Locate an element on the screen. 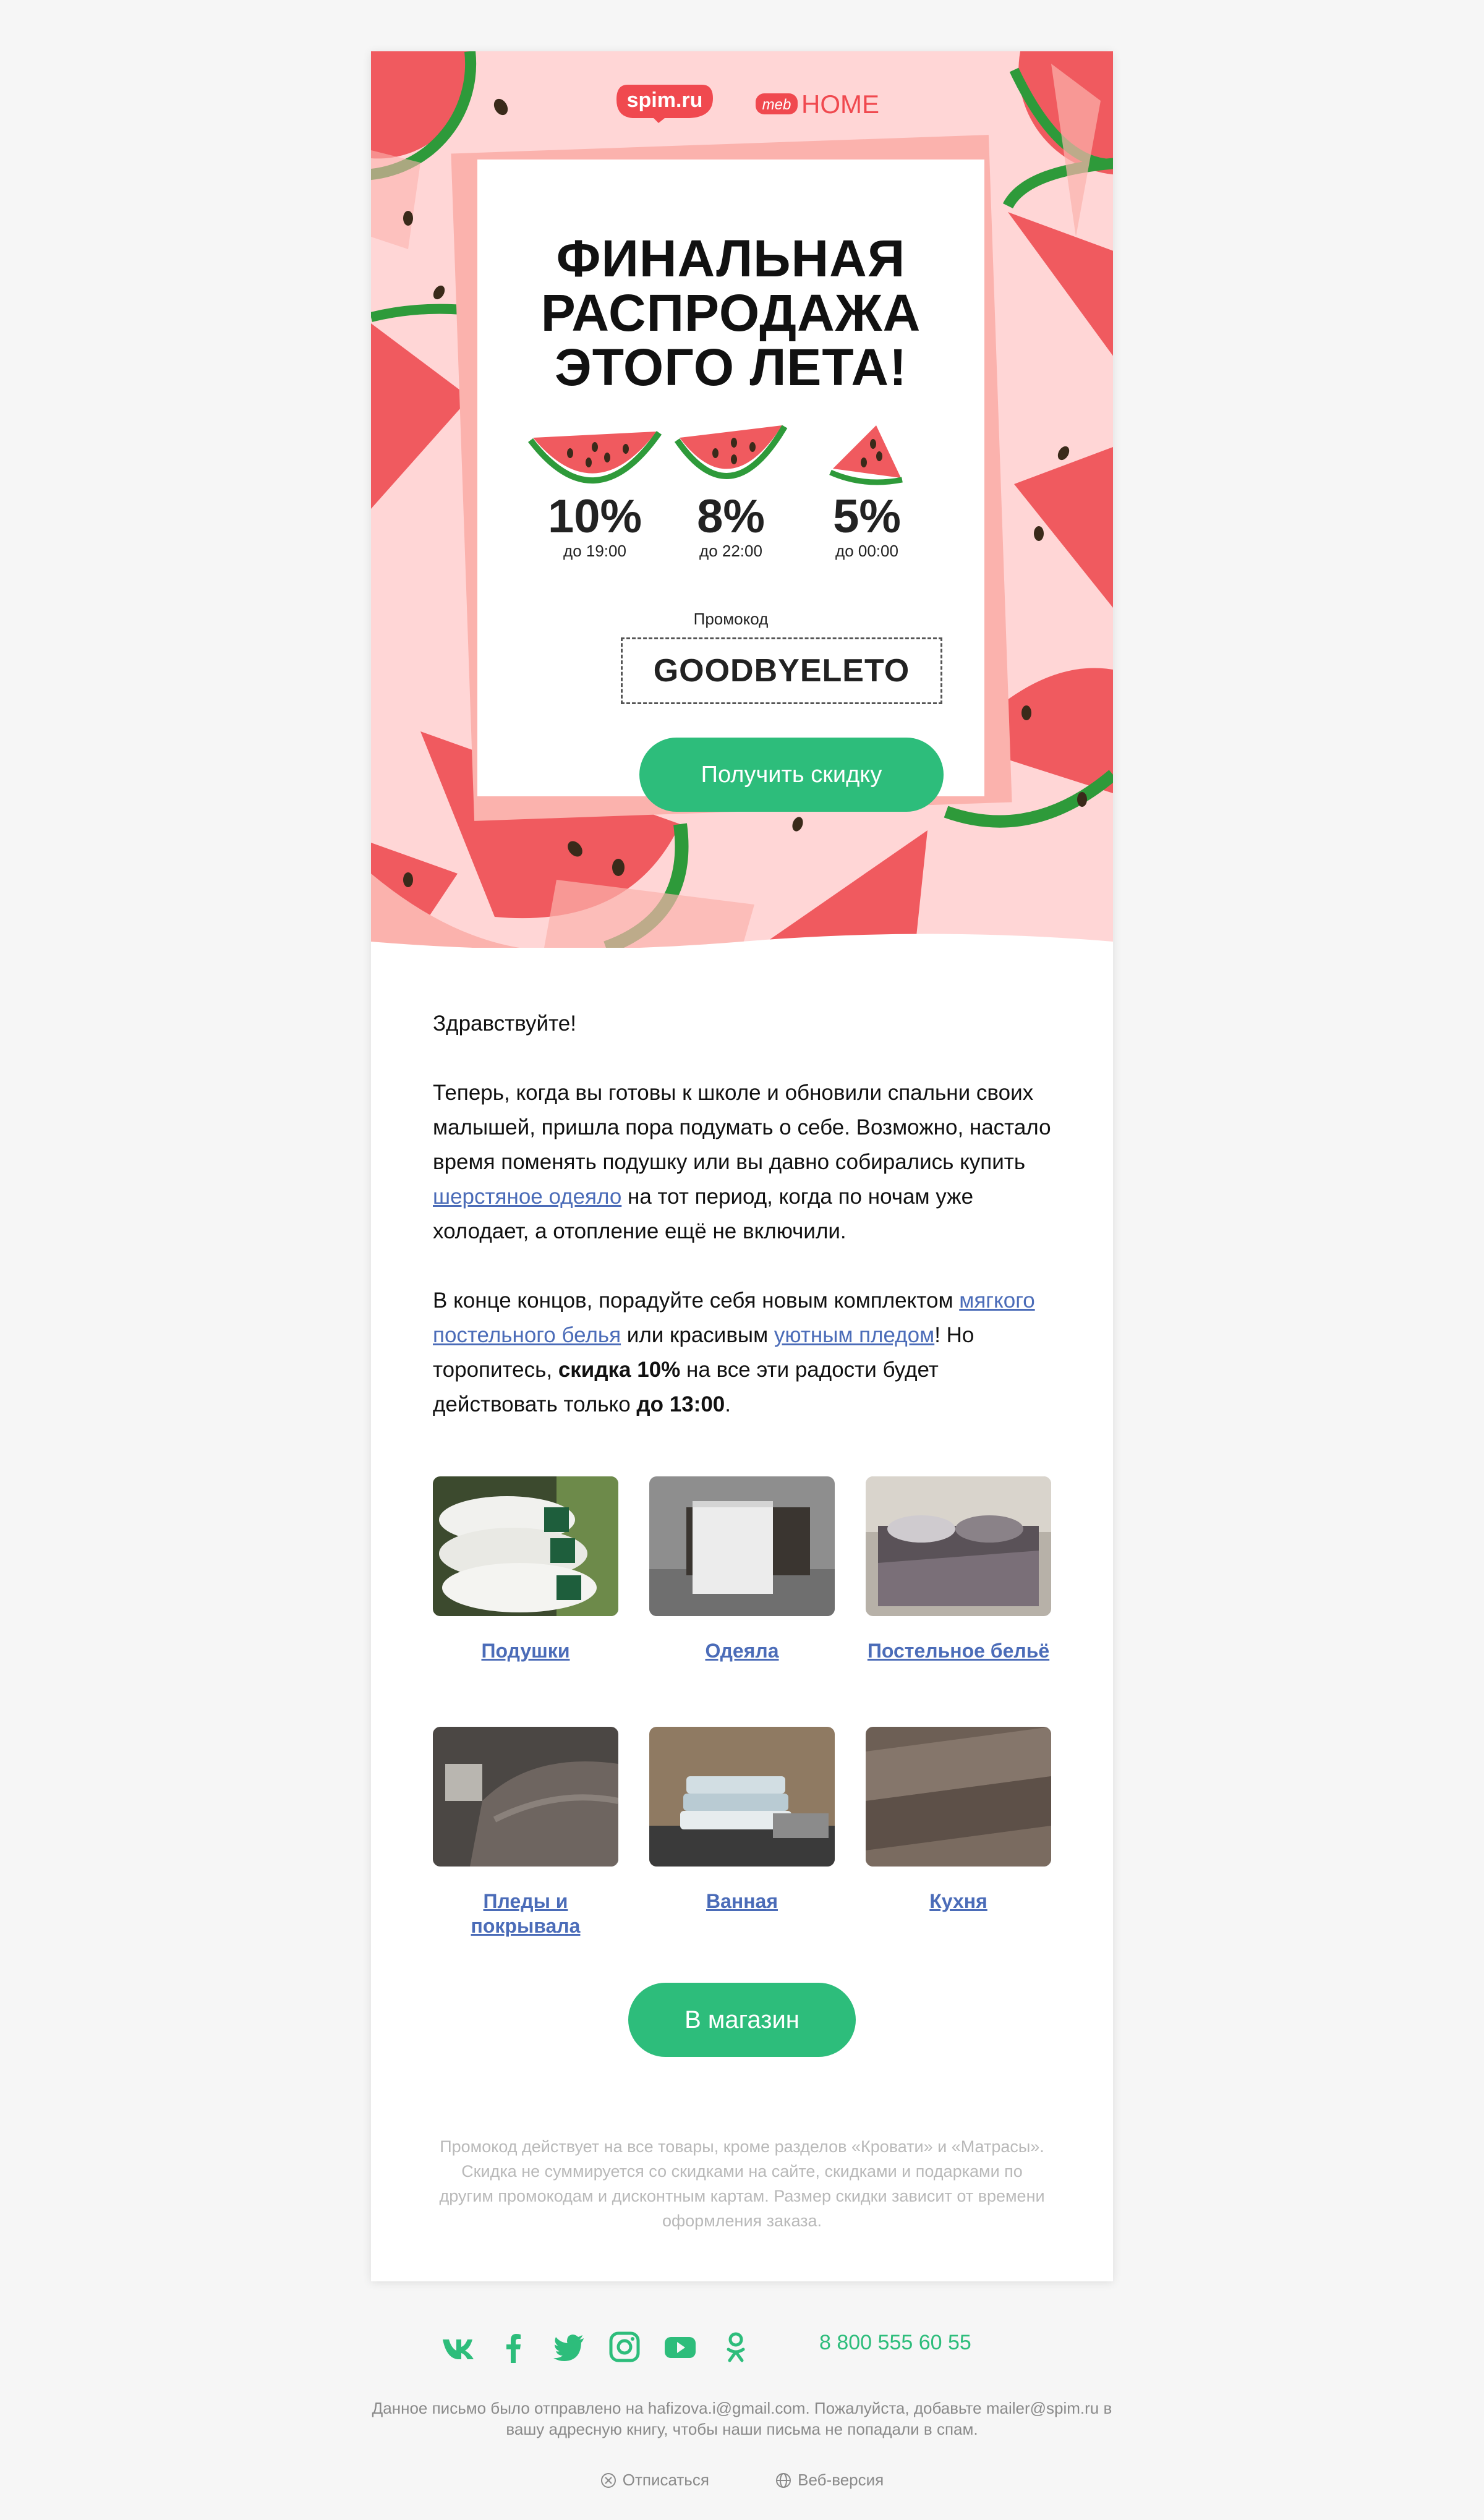 This screenshot has width=1484, height=2520. mebhome-logo: meb HOME is located at coordinates (819, 102).